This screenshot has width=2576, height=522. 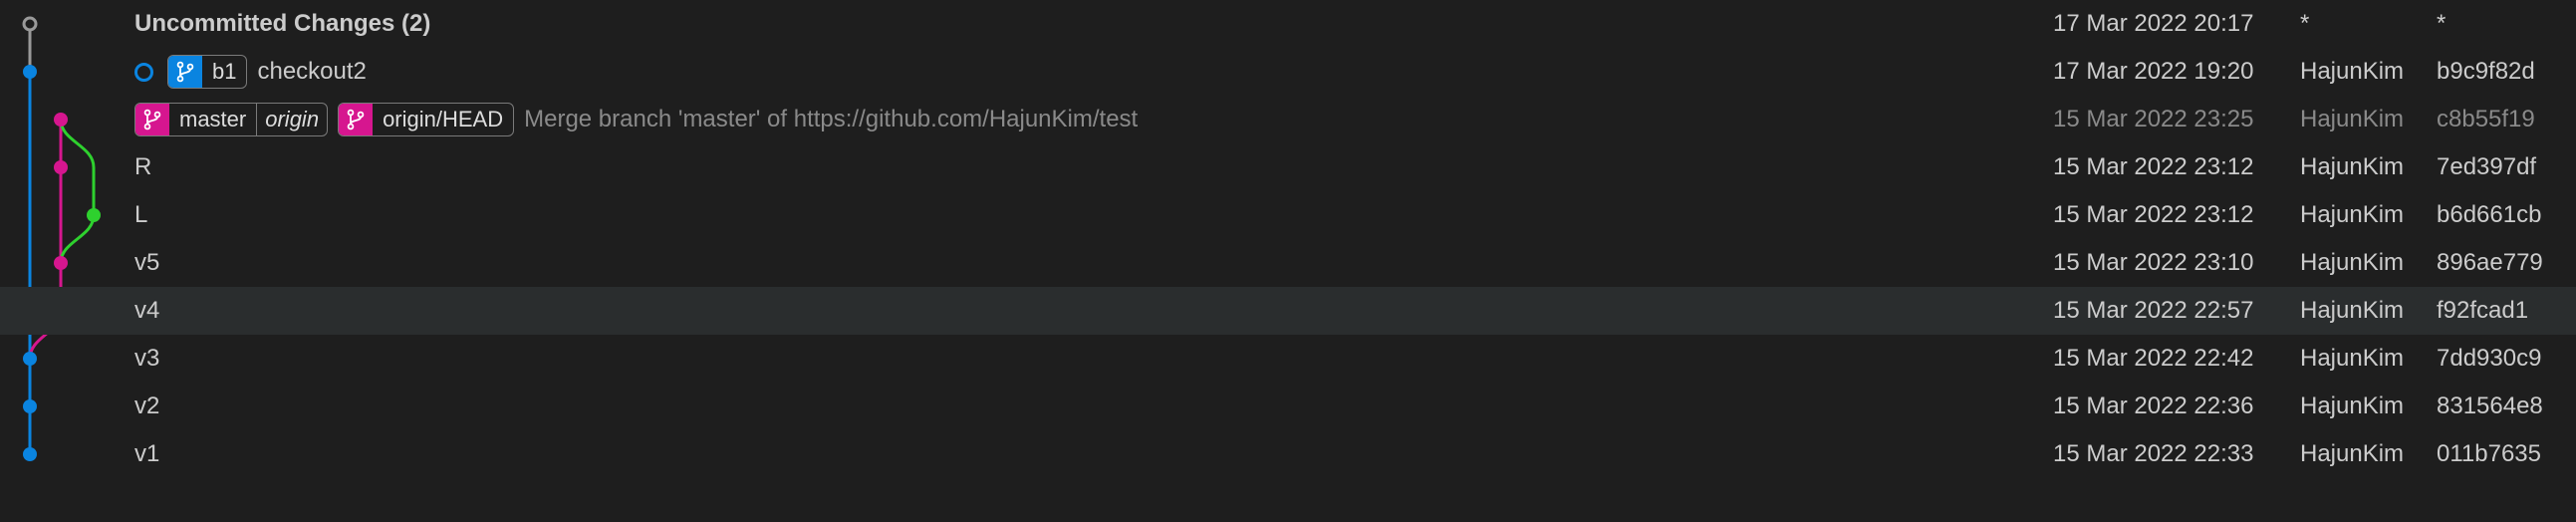 I want to click on commit-row: v4 15 Mar 2022 22:57 HajunKim f92fcad1, so click(x=1288, y=311).